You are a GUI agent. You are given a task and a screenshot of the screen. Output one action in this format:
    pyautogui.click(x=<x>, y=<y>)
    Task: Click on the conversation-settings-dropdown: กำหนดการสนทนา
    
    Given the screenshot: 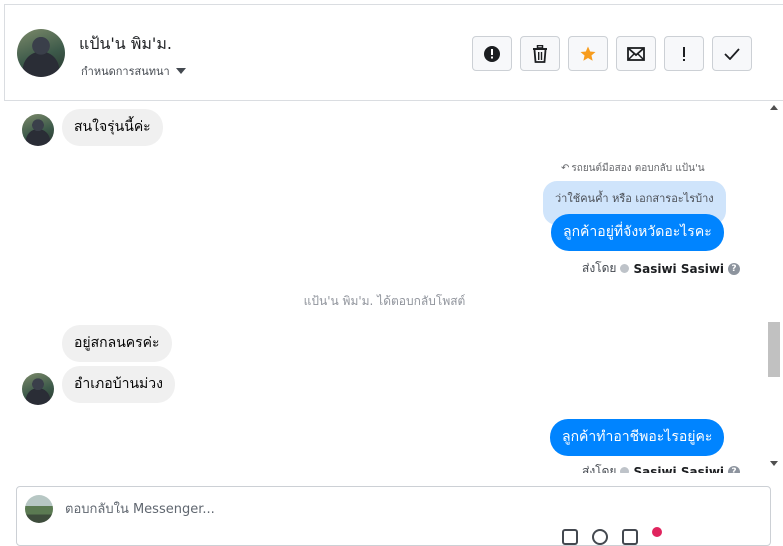 What is the action you would take?
    pyautogui.click(x=133, y=71)
    